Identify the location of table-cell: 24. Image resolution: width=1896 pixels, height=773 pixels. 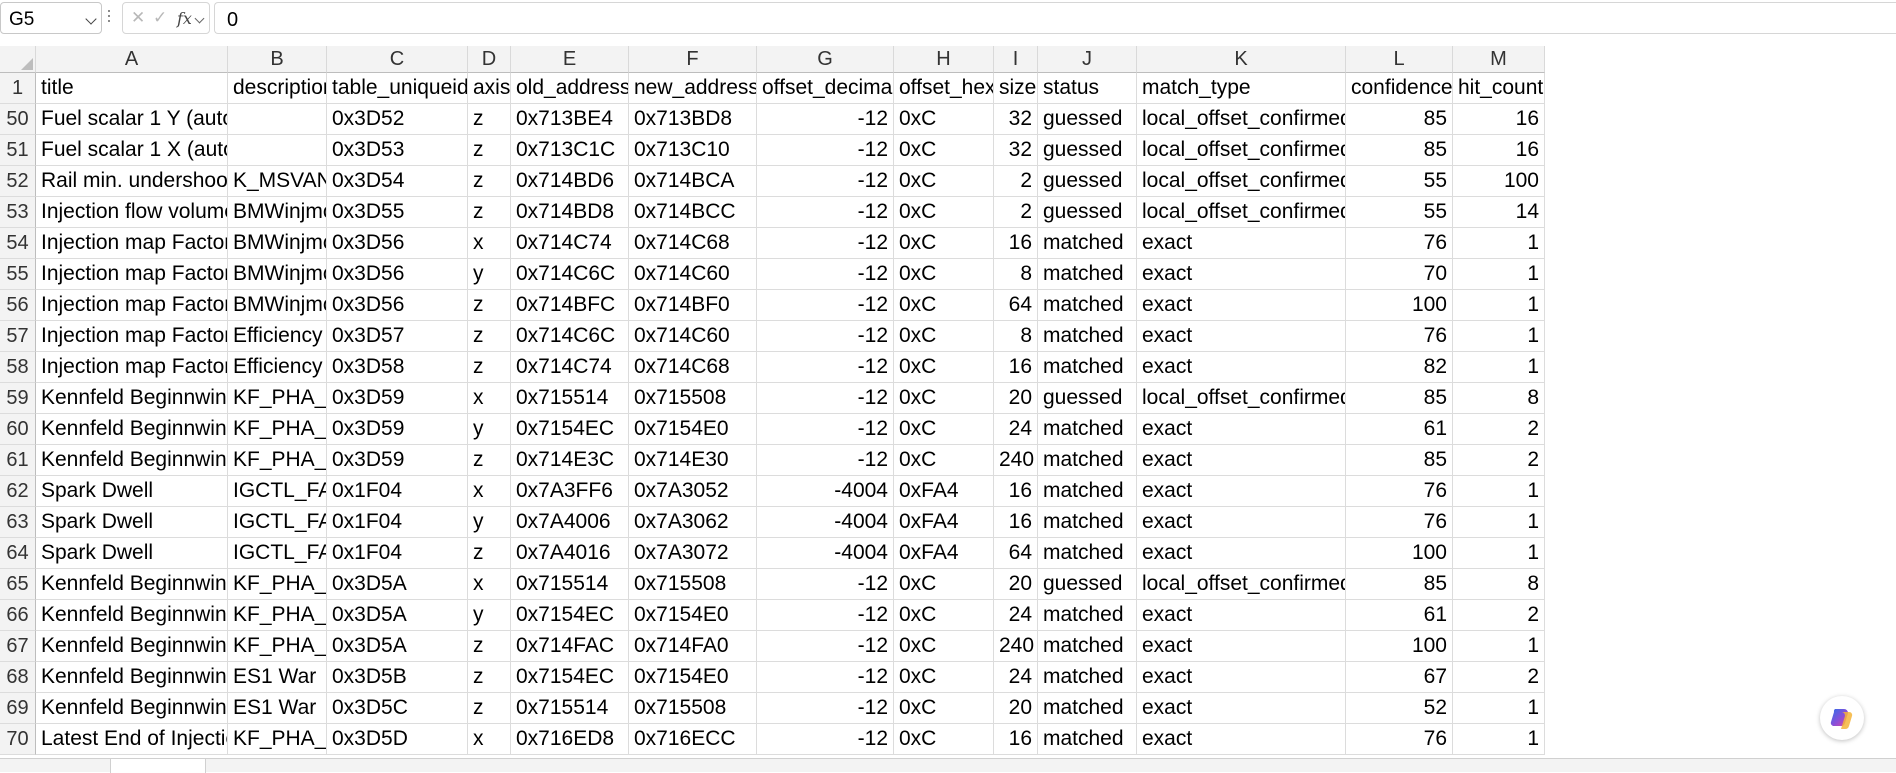
(1016, 677).